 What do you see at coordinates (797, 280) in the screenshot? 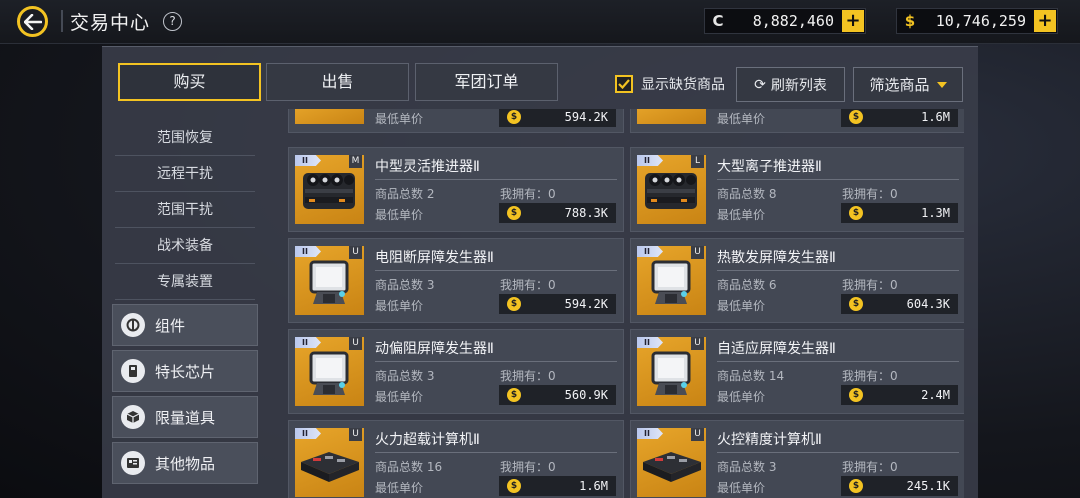
I see `item-card: II U 热散发屏障发生器Ⅱ 商品总数 6 我拥有：0 最低单价 $604.3K` at bounding box center [797, 280].